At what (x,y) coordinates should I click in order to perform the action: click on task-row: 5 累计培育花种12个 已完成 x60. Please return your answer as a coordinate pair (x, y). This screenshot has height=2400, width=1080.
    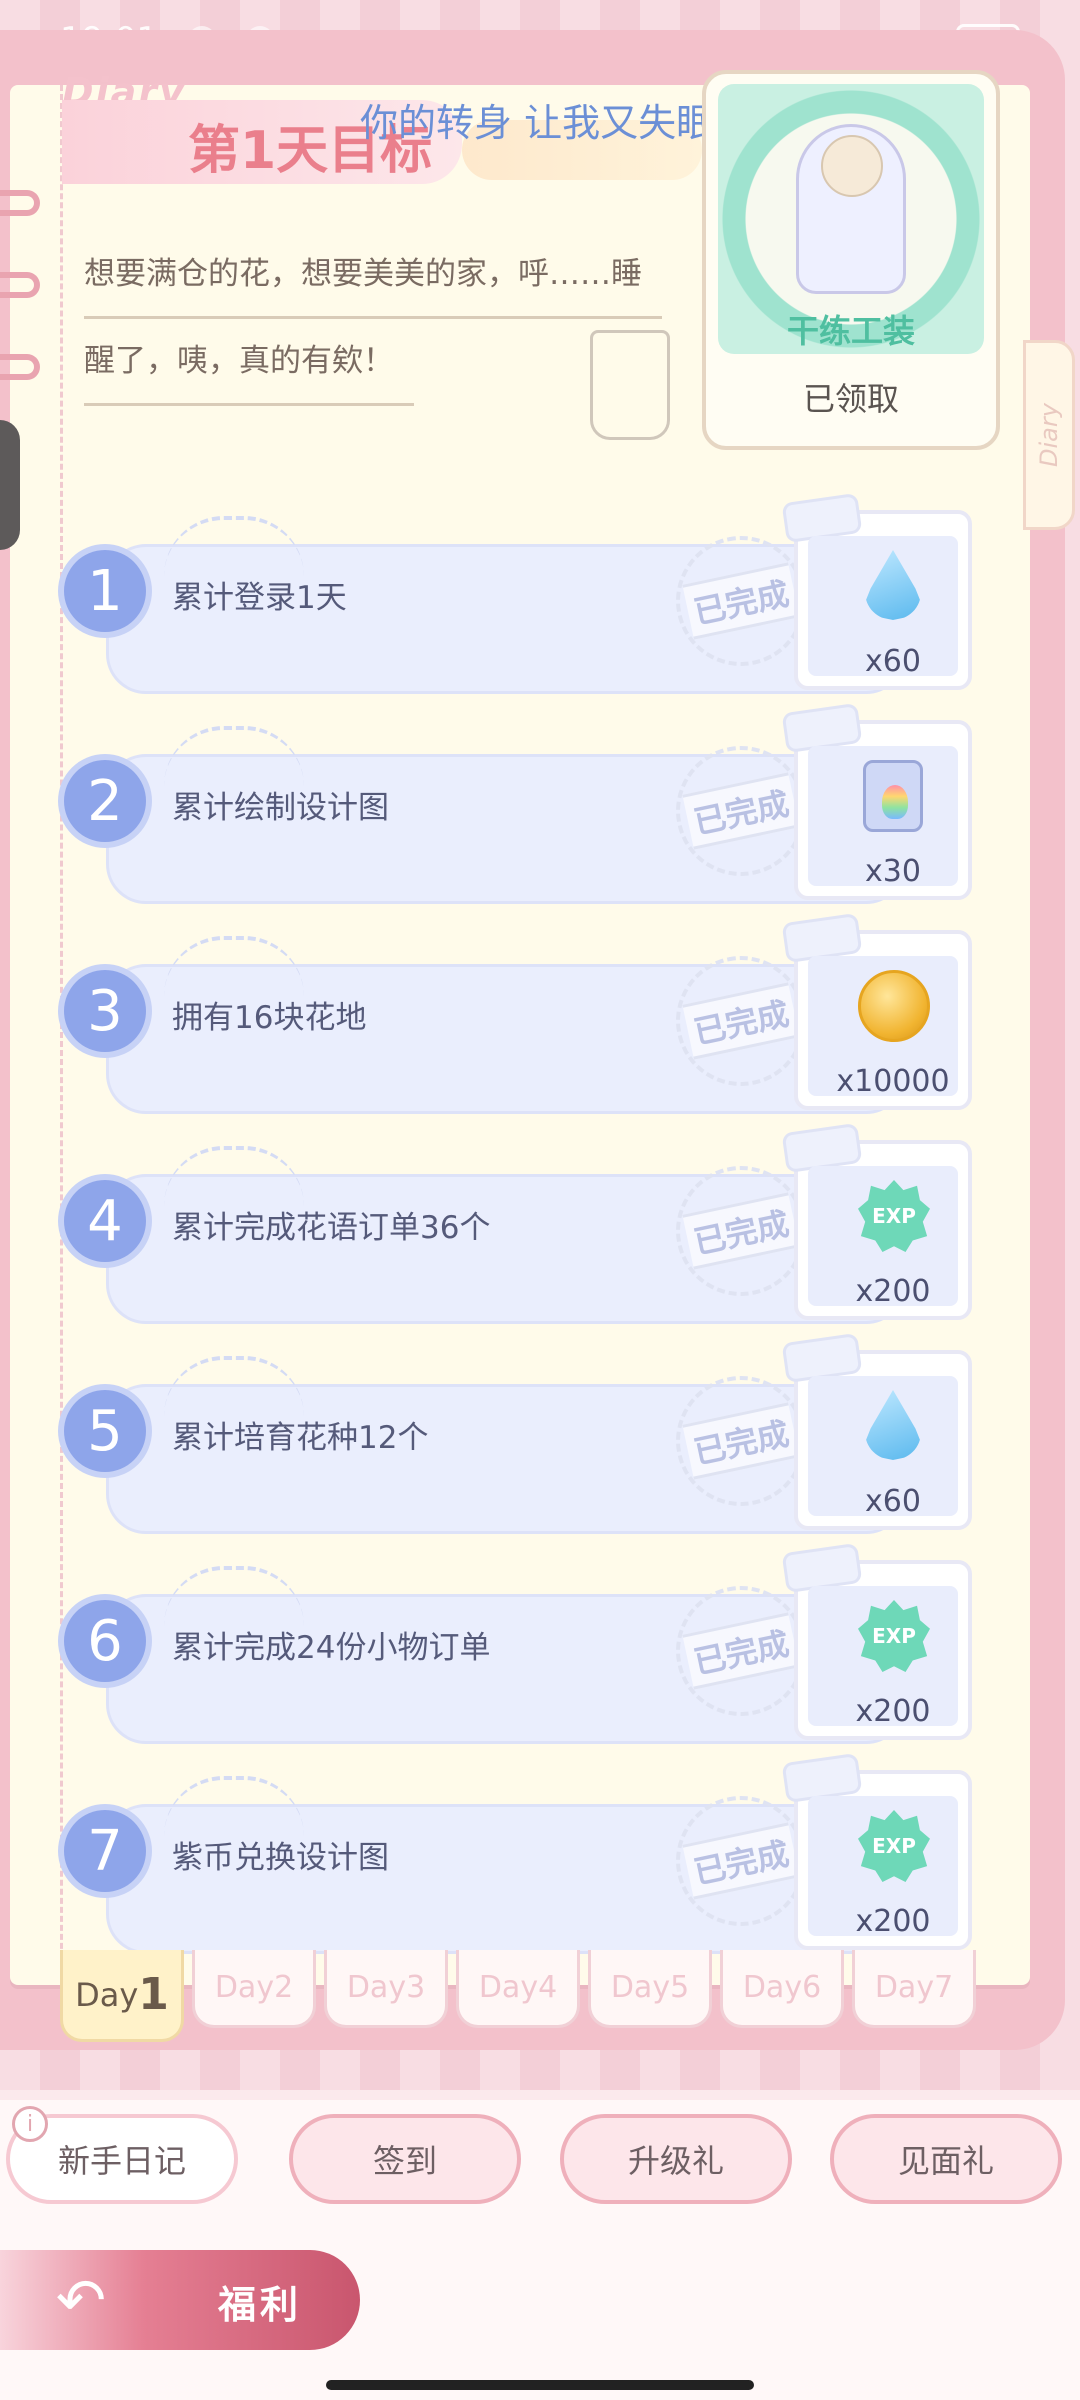
    Looking at the image, I should click on (519, 1433).